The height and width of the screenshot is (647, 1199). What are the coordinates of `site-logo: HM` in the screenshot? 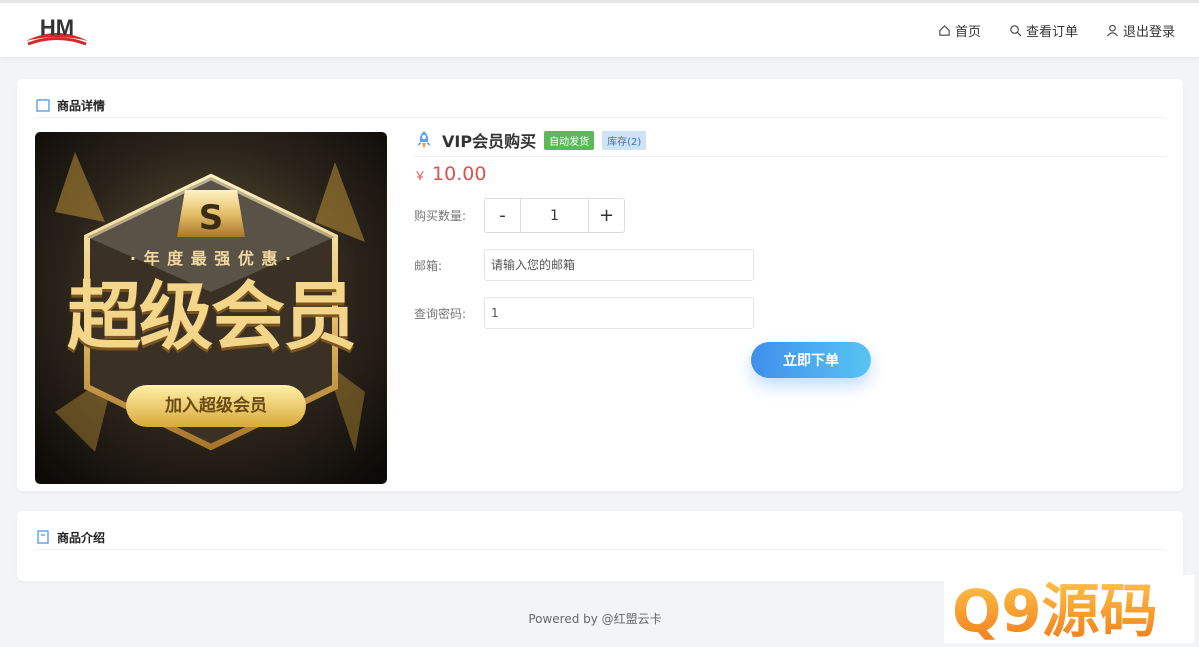 It's located at (57, 31).